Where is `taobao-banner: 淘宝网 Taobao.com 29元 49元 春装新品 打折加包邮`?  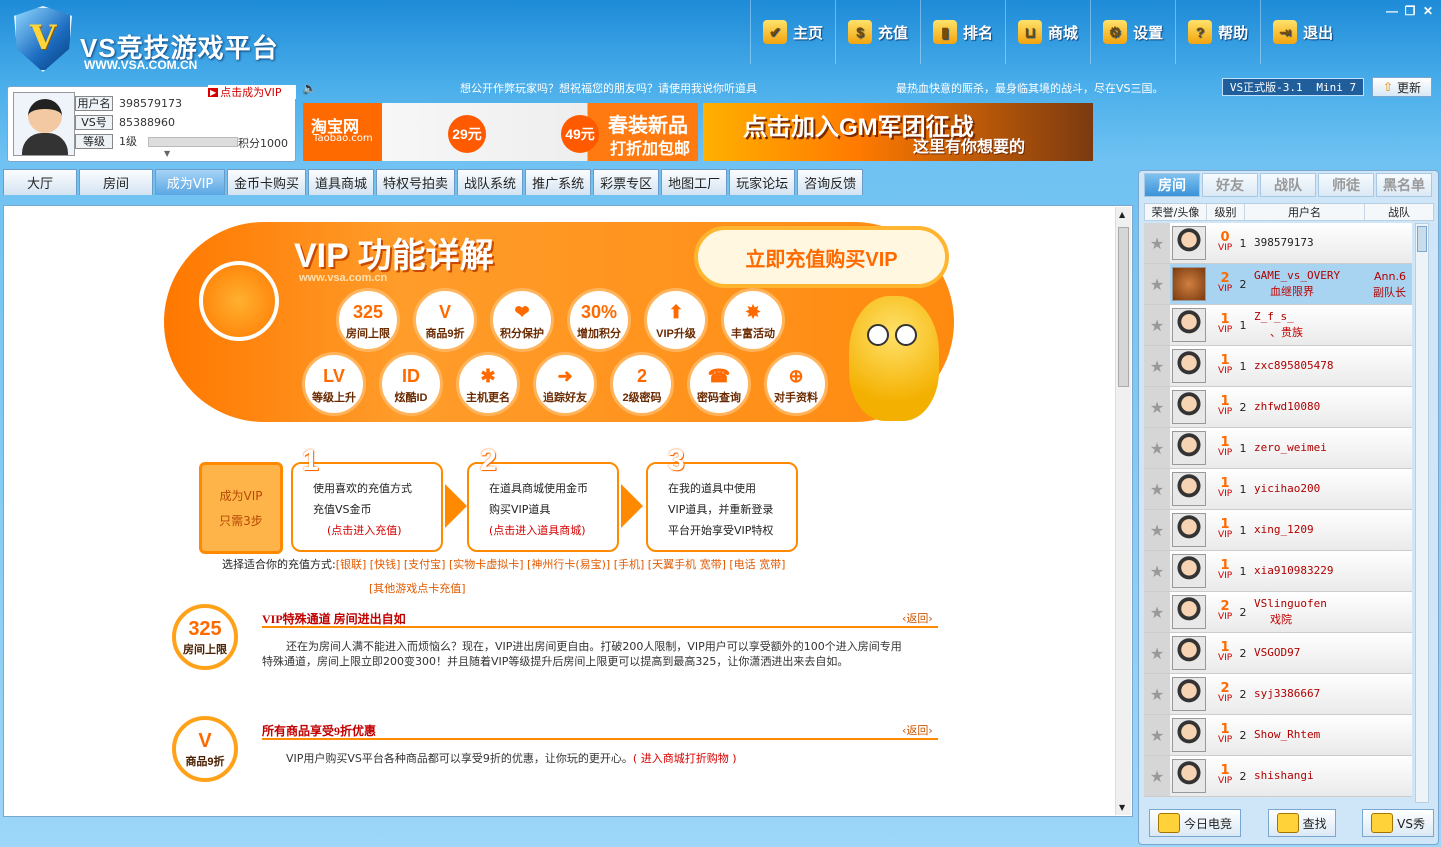 taobao-banner: 淘宝网 Taobao.com 29元 49元 春装新品 打折加包邮 is located at coordinates (500, 132).